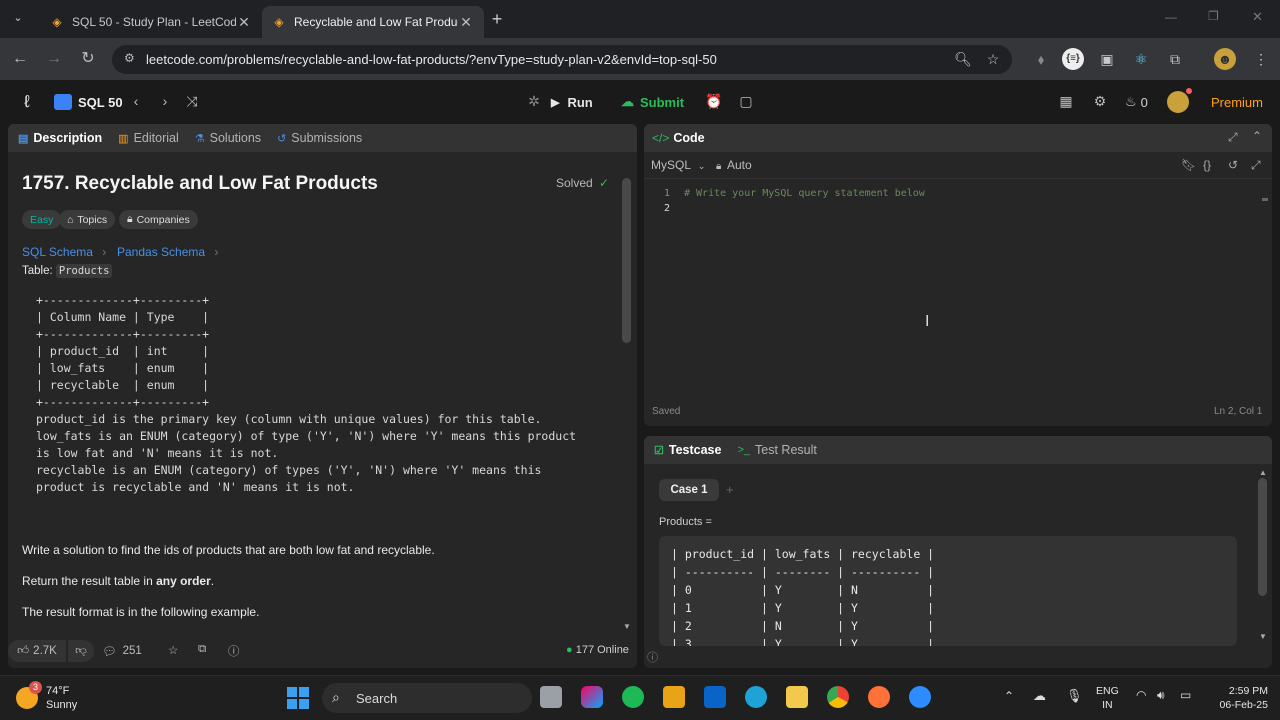 The image size is (1280, 720). Describe the element at coordinates (88, 59) in the screenshot. I see `reload-icon: ↻` at that location.